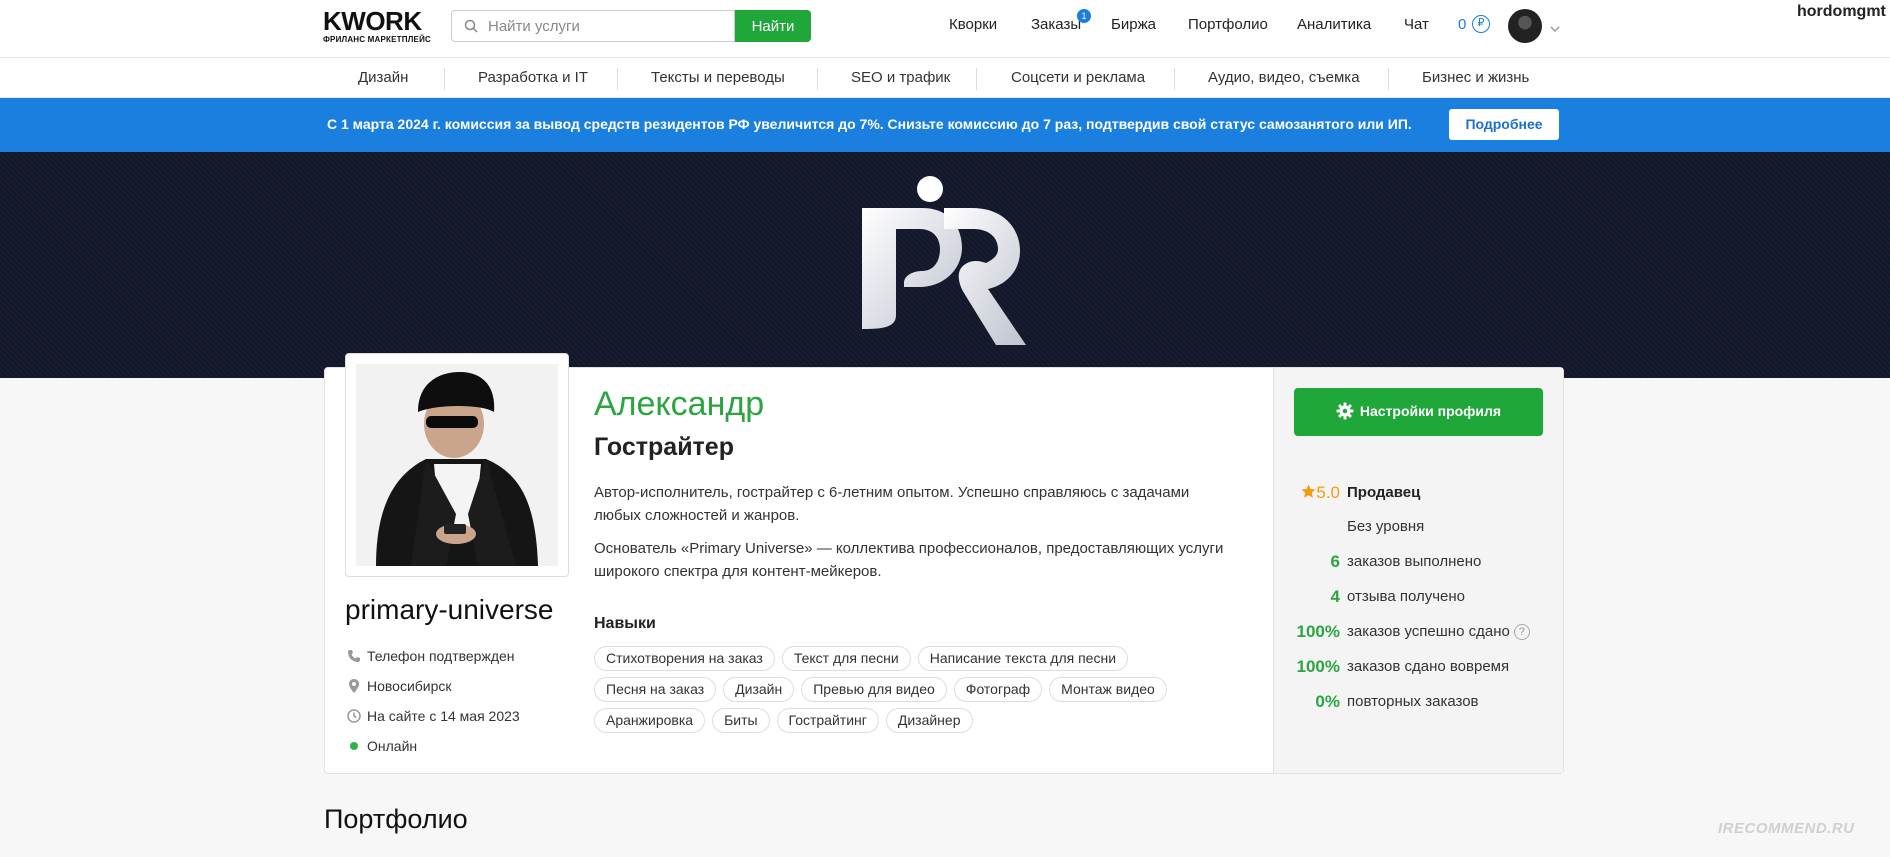  I want to click on stat-label: заказов сдано вовремя, so click(1428, 666).